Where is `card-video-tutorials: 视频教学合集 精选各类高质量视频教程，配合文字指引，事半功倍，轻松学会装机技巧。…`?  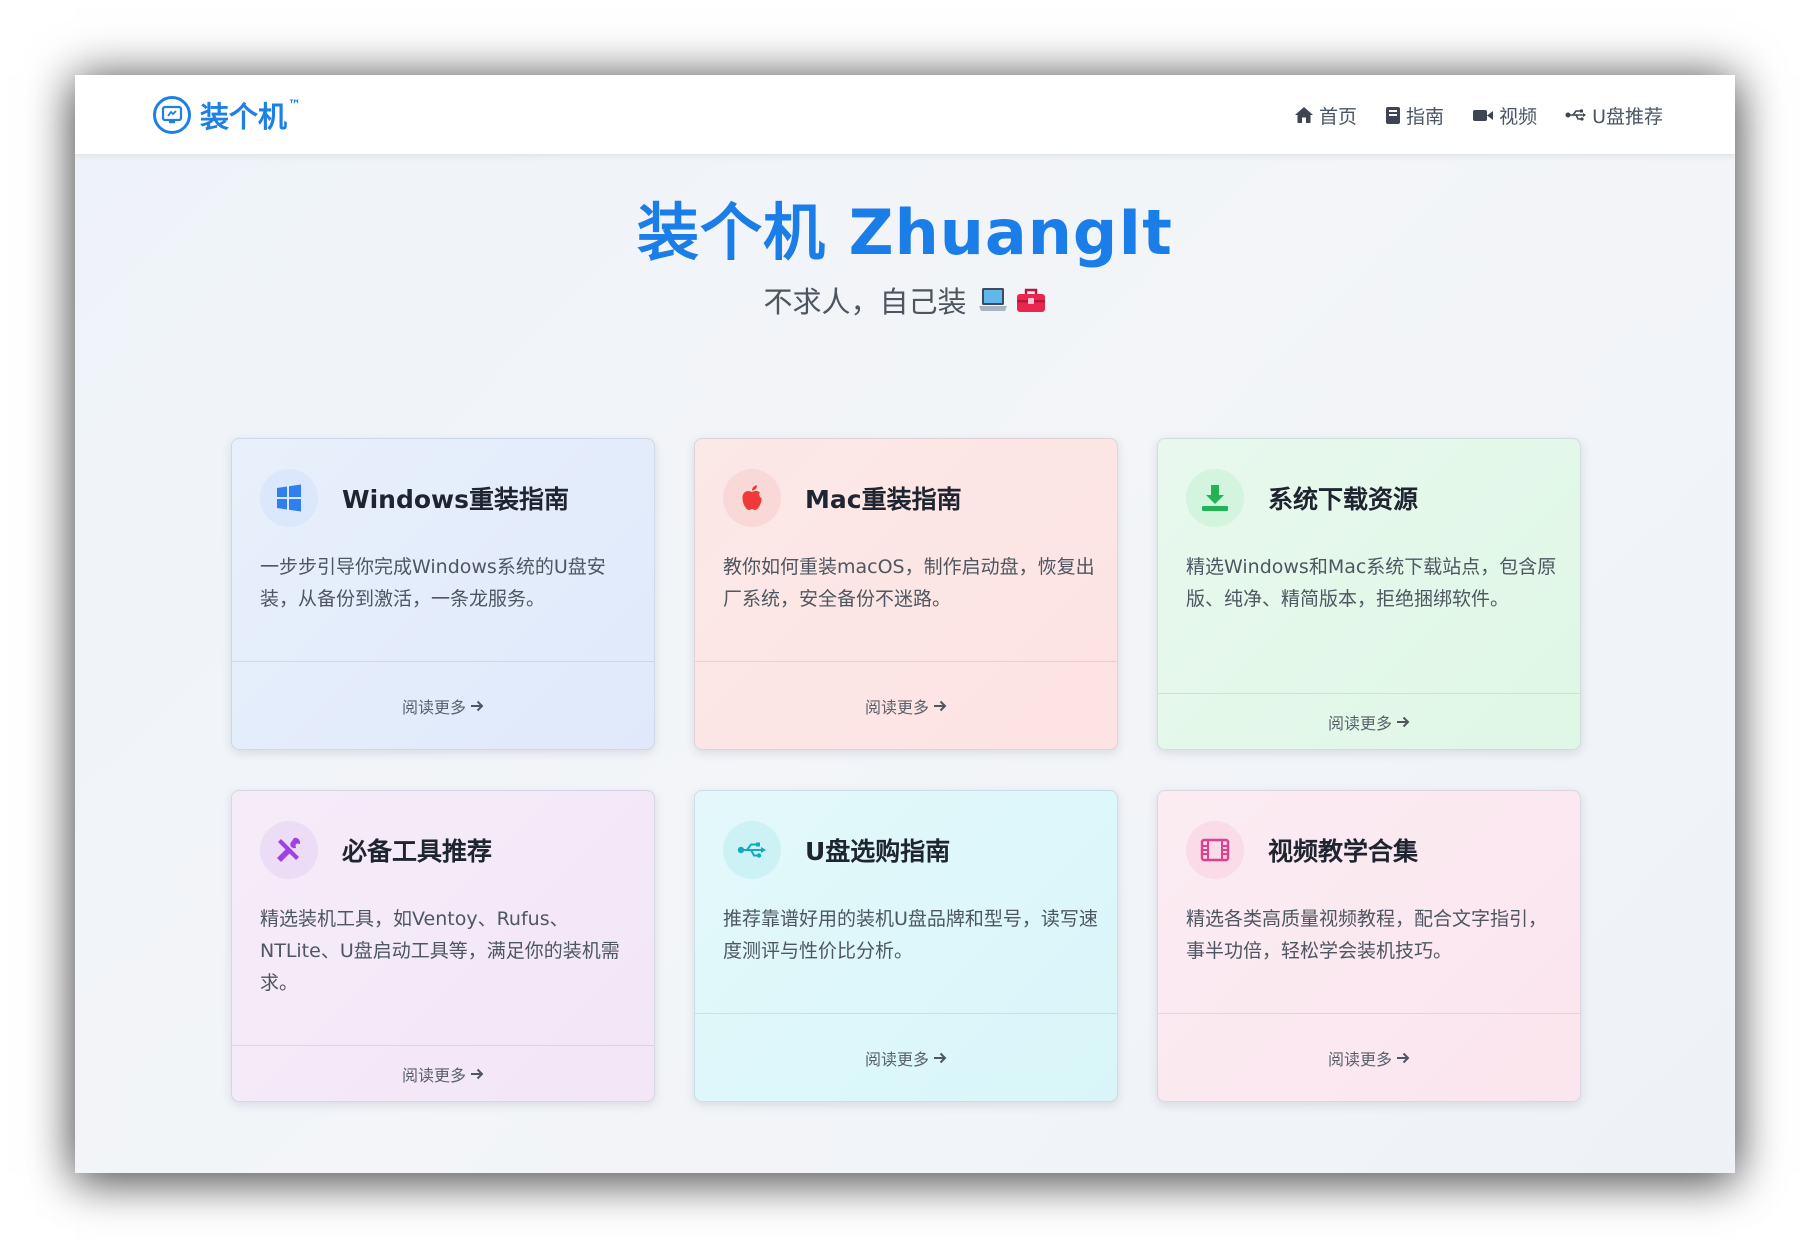 card-video-tutorials: 视频教学合集 精选各类高质量视频教程，配合文字指引，事半功倍，轻松学会装机技巧。… is located at coordinates (1369, 946).